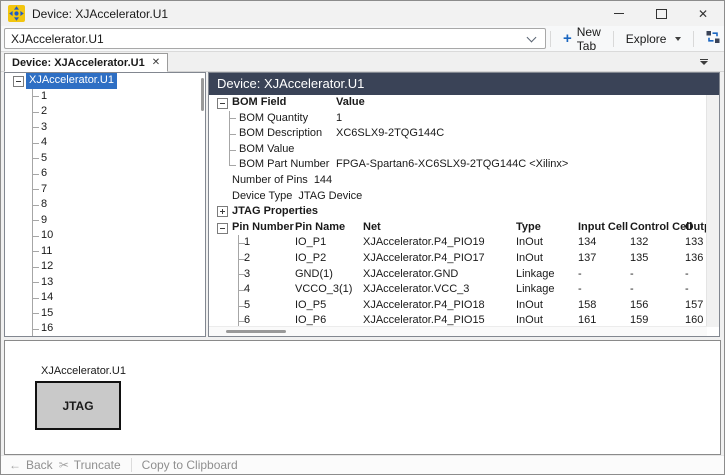 The height and width of the screenshot is (475, 725). What do you see at coordinates (105, 112) in the screenshot?
I see `tree-item-pin-2: 2` at bounding box center [105, 112].